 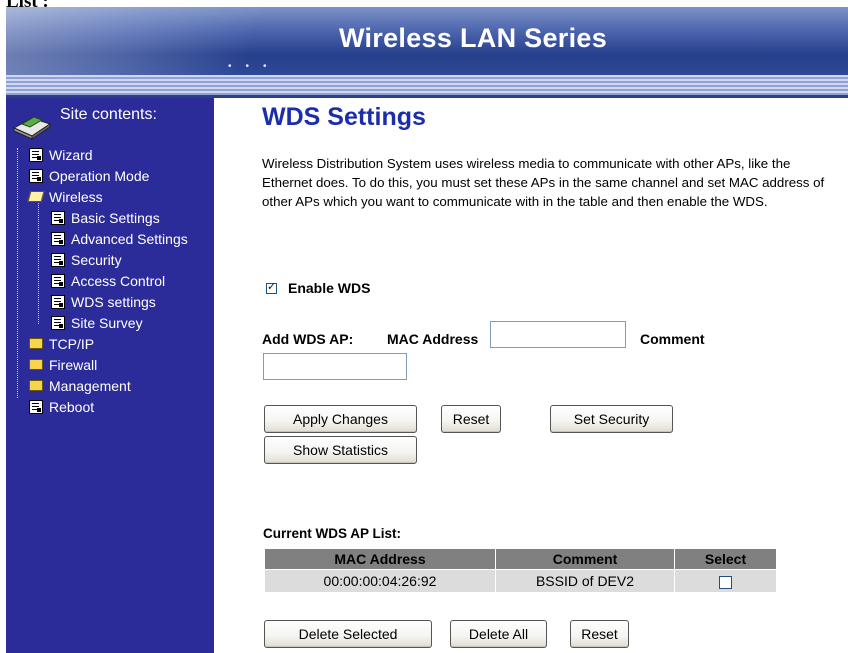 I want to click on column-header-comment: Comment, so click(x=585, y=559).